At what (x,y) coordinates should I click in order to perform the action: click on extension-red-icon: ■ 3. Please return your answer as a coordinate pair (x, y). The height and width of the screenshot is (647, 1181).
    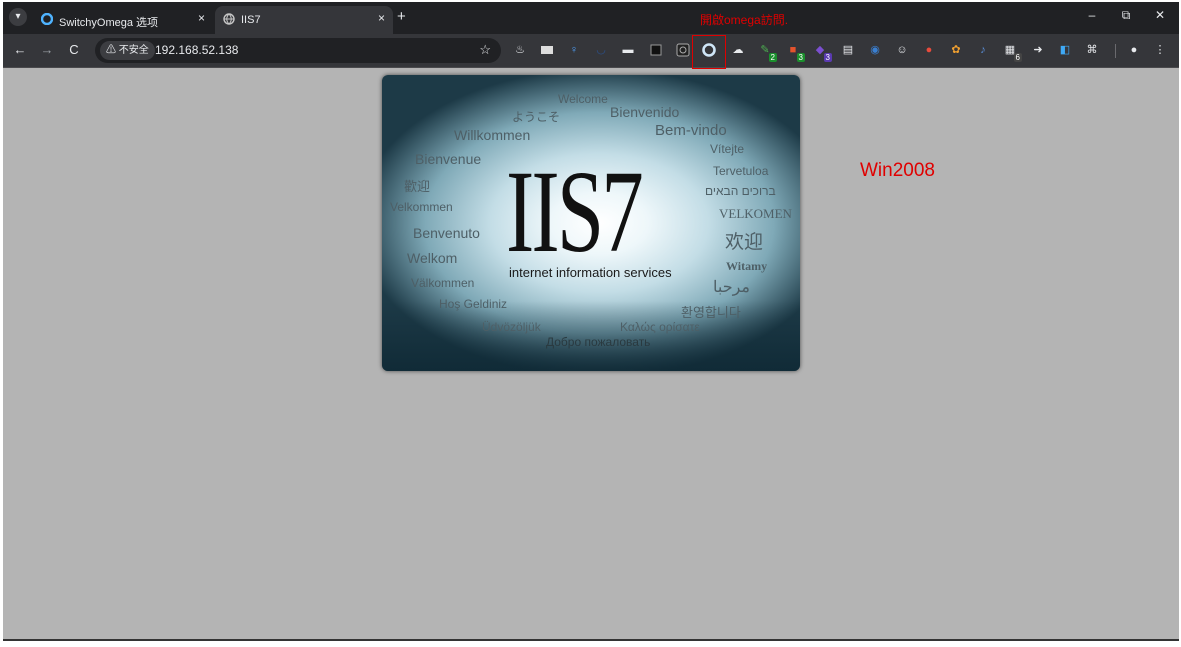
    Looking at the image, I should click on (795, 52).